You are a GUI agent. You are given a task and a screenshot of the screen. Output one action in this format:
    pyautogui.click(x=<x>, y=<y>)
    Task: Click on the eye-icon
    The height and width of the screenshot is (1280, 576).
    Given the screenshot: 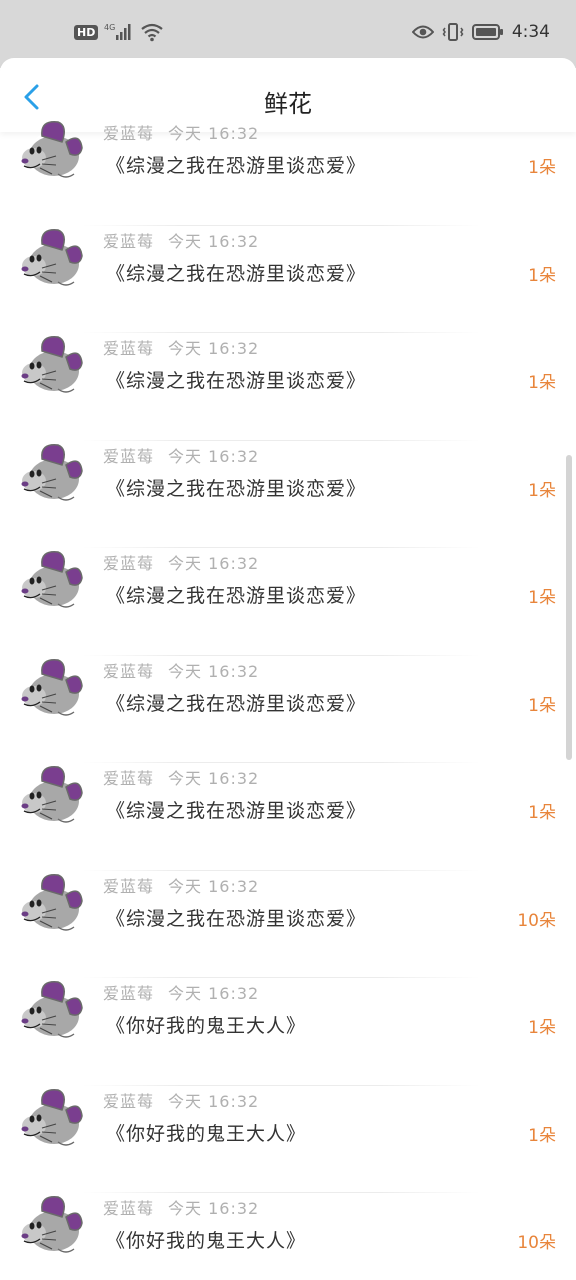 What is the action you would take?
    pyautogui.click(x=422, y=32)
    